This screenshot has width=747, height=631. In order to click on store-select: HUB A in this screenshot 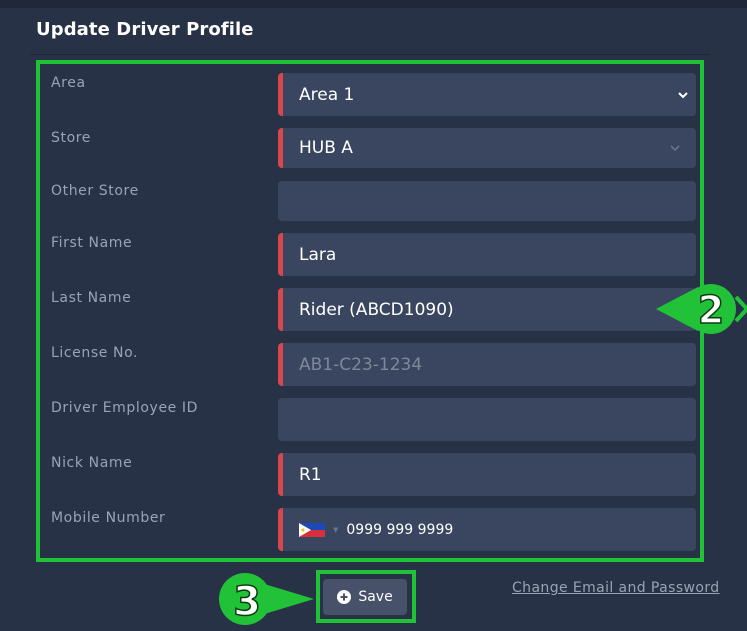, I will do `click(487, 148)`.